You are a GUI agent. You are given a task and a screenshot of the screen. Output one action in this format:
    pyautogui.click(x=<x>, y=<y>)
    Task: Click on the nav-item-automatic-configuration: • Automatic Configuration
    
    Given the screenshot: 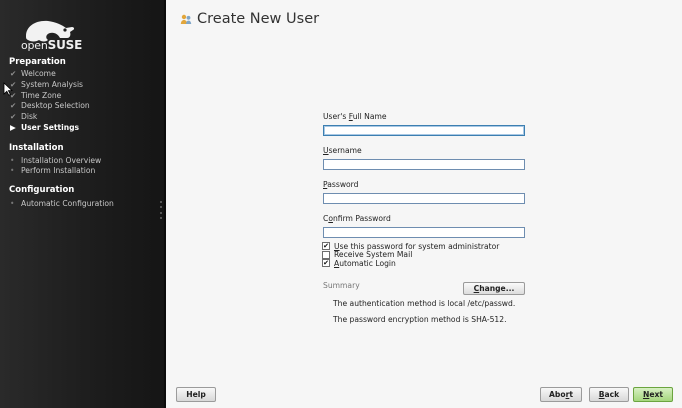 What is the action you would take?
    pyautogui.click(x=62, y=203)
    